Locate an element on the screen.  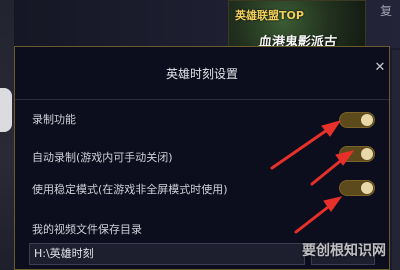
banner-logo: 英雄联盟TOP is located at coordinates (269, 15).